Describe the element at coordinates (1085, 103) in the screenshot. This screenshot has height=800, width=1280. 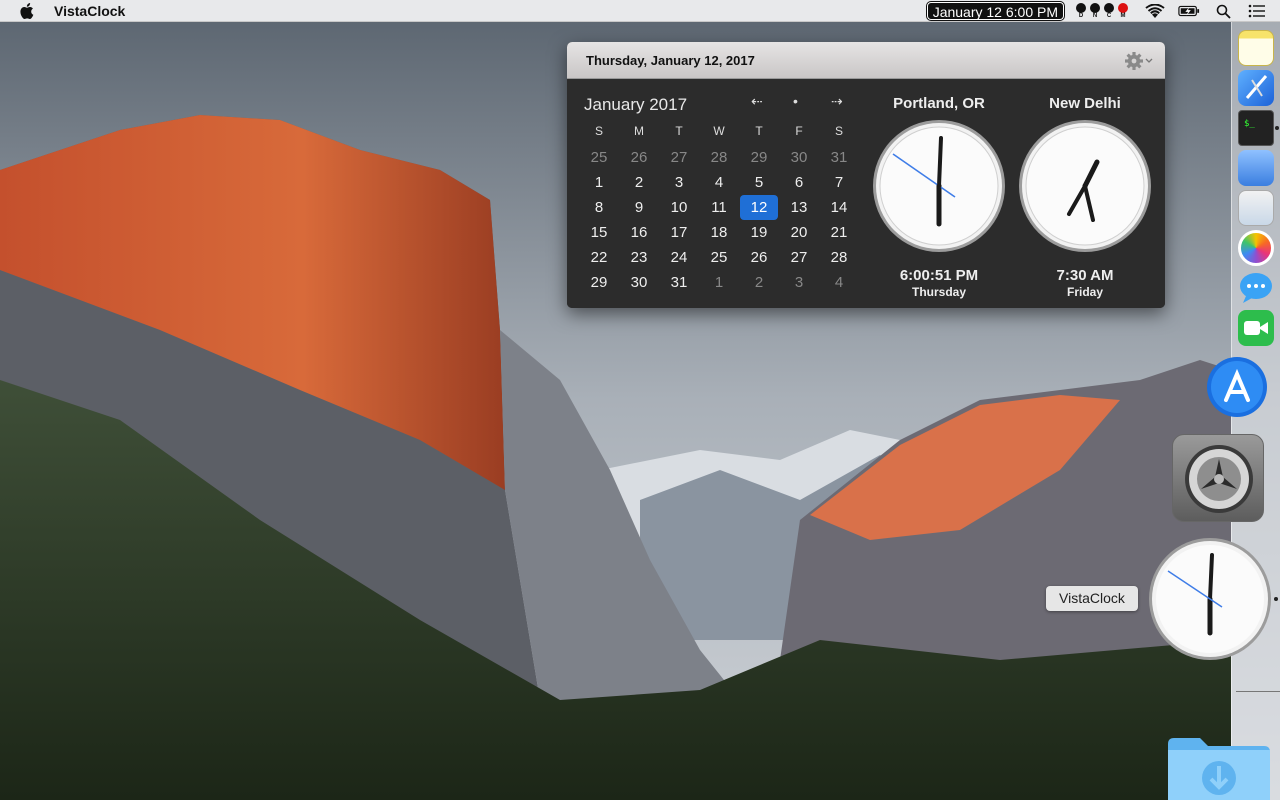
I see `clock-city-label: New Delhi` at that location.